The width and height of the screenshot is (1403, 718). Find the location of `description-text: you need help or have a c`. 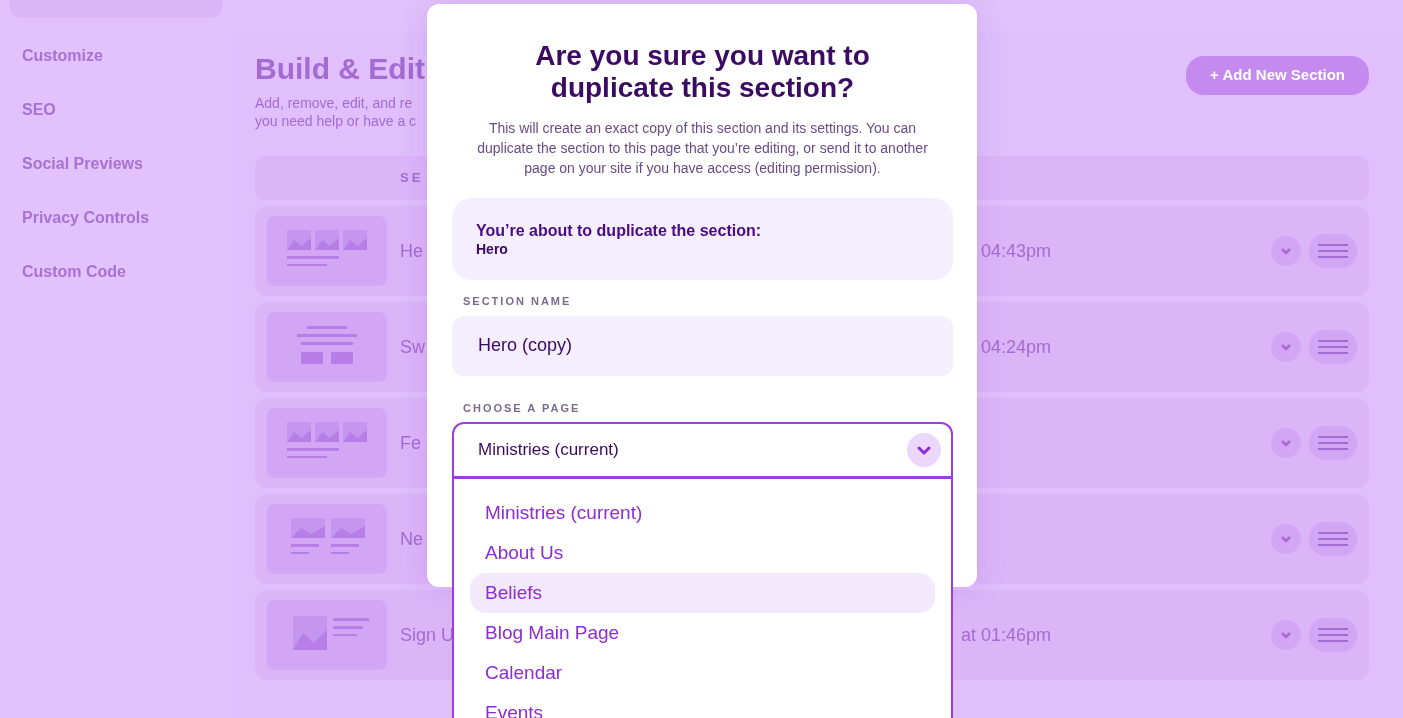

description-text: you need help or have a c is located at coordinates (336, 121).